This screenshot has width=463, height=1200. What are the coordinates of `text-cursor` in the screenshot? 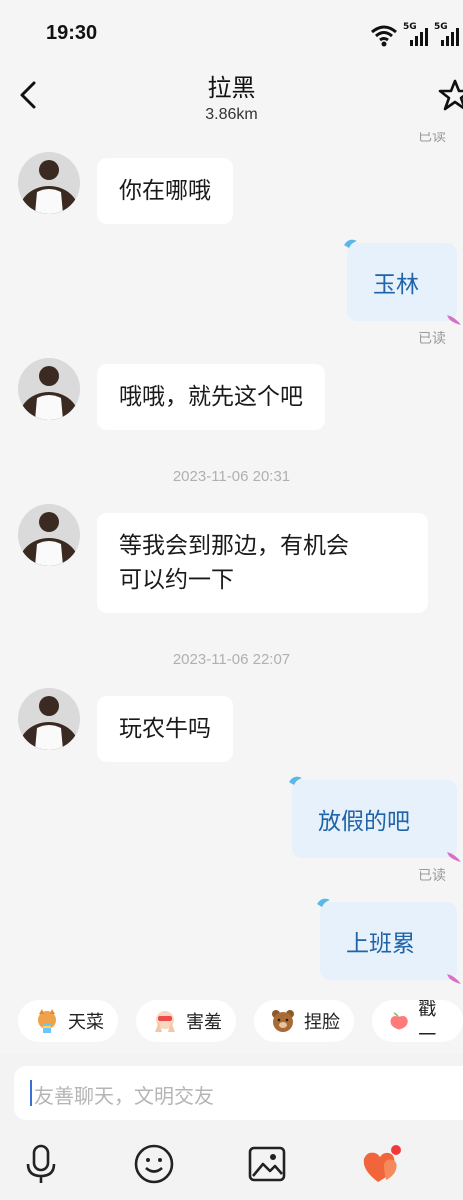 It's located at (31, 1093).